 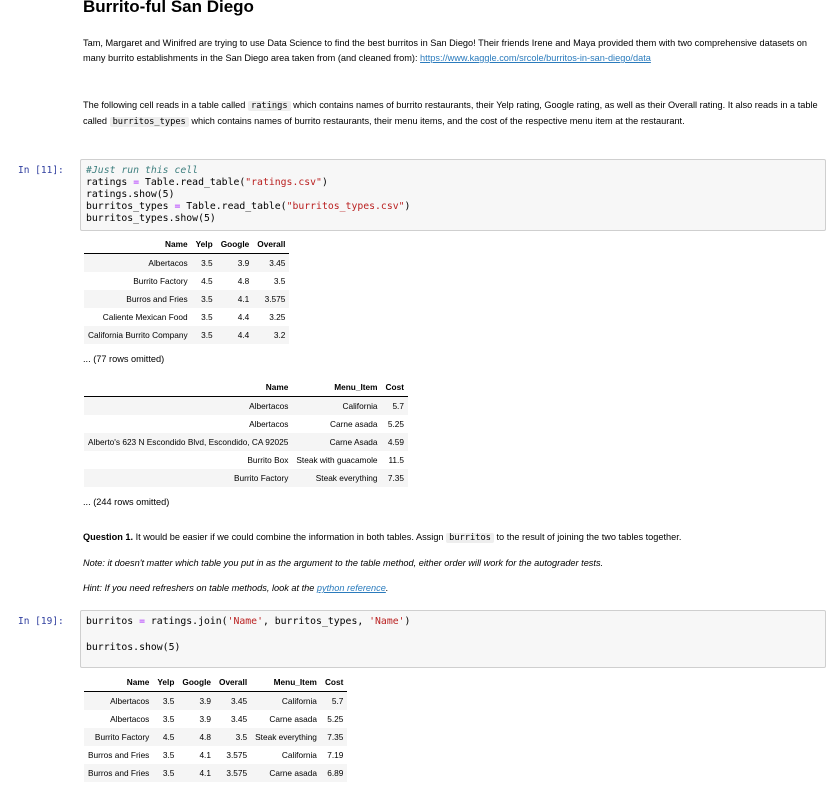 What do you see at coordinates (337, 442) in the screenshot?
I see `table-cell: Carne Asada` at bounding box center [337, 442].